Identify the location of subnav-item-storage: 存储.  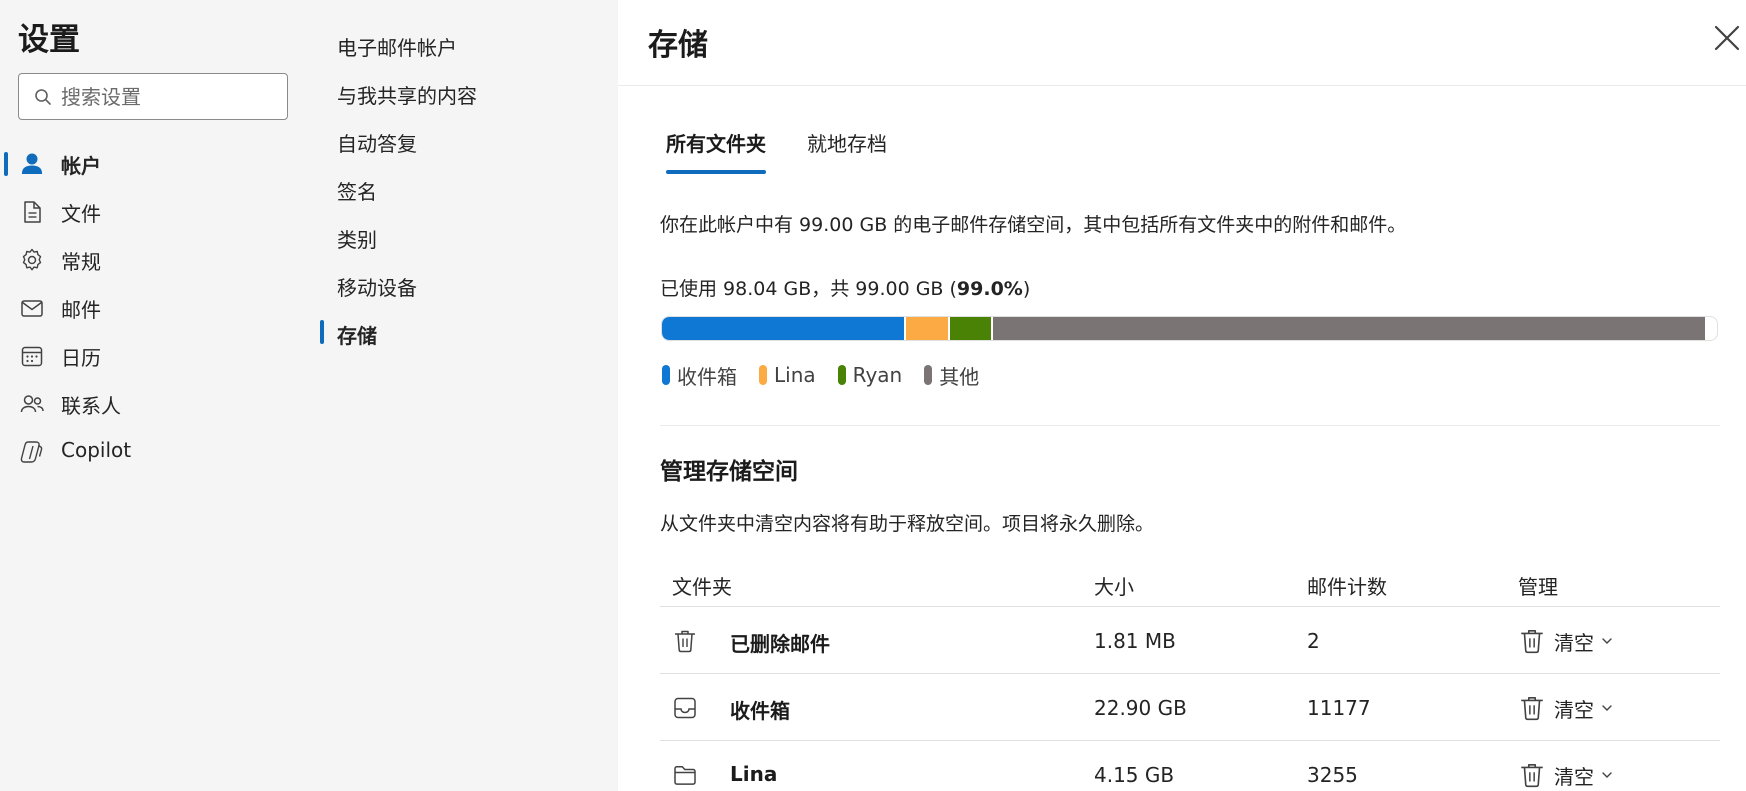
(468, 332).